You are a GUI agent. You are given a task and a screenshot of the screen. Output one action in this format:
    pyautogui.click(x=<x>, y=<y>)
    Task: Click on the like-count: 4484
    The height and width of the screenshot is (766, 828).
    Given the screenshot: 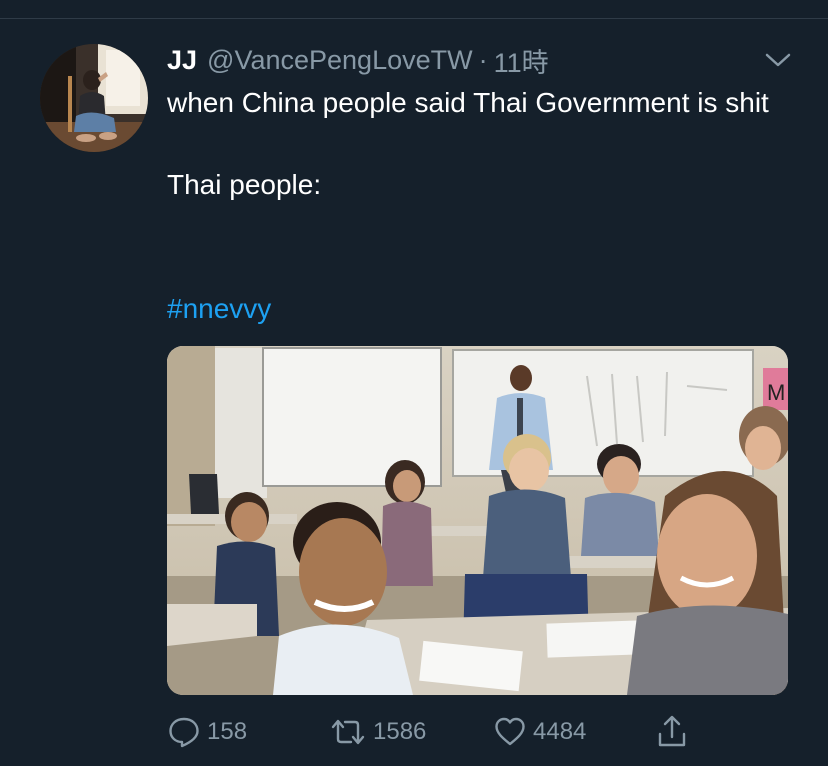 What is the action you would take?
    pyautogui.click(x=560, y=731)
    